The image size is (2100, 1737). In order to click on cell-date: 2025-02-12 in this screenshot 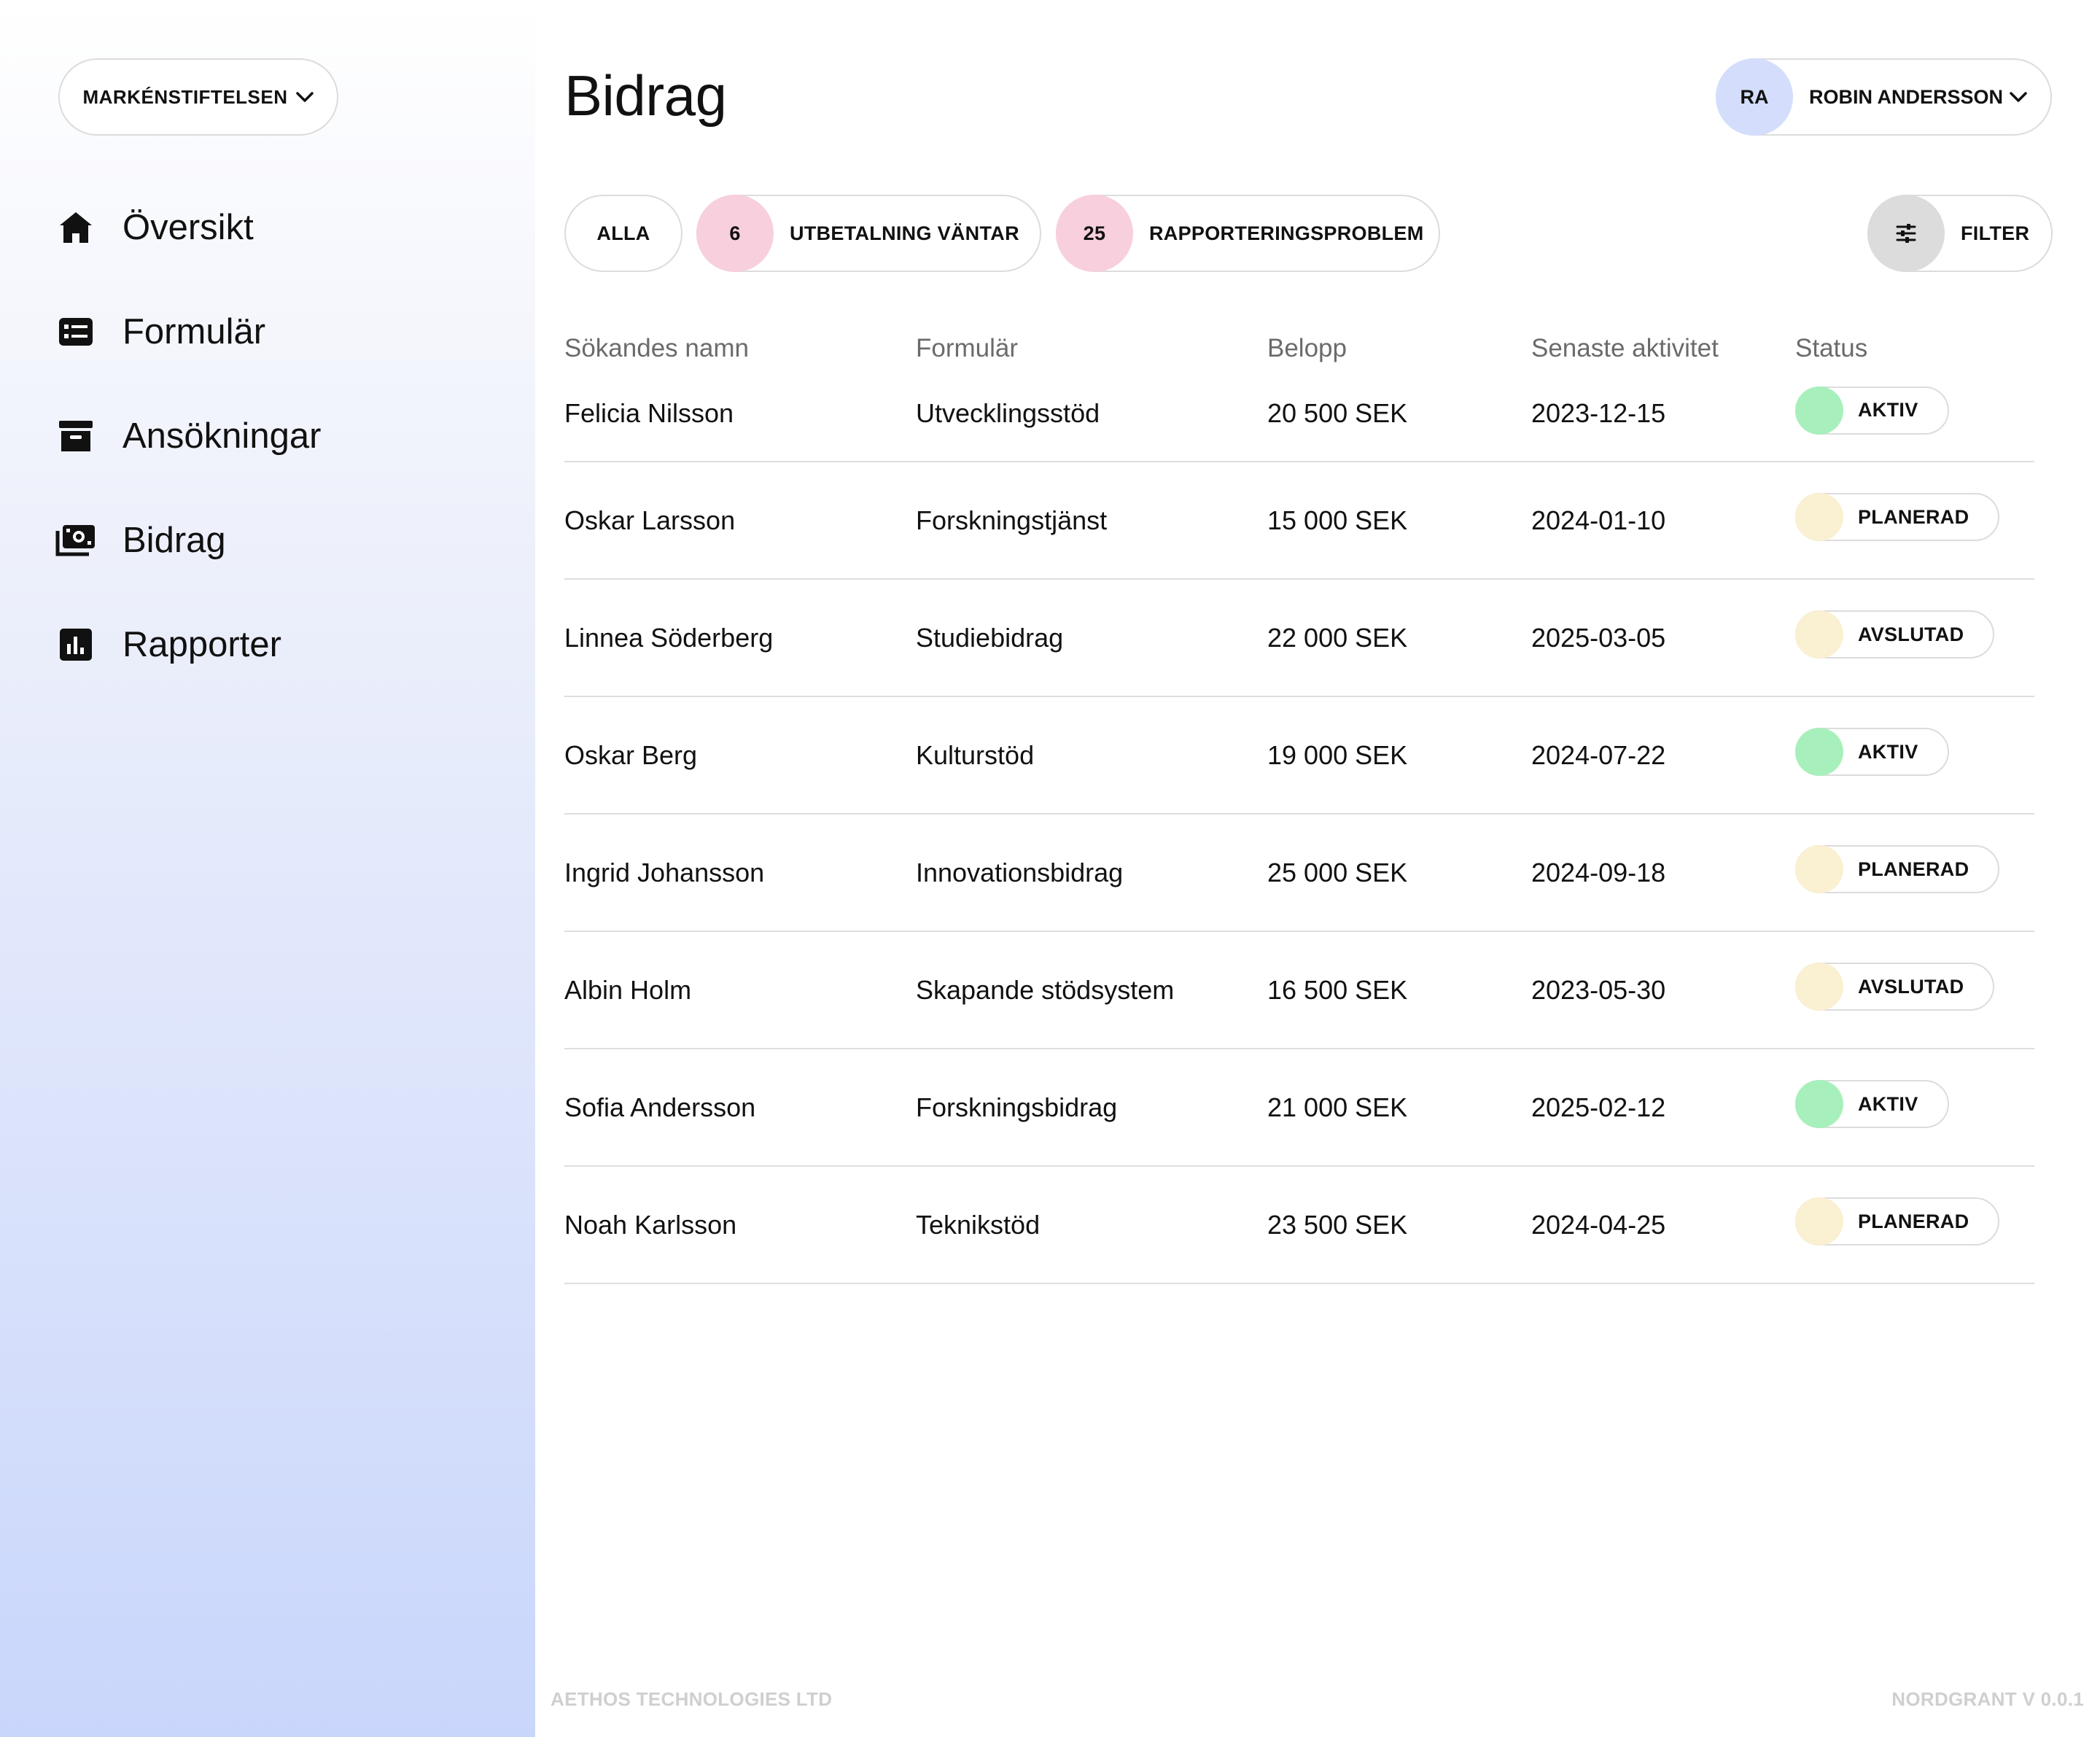, I will do `click(1598, 1107)`.